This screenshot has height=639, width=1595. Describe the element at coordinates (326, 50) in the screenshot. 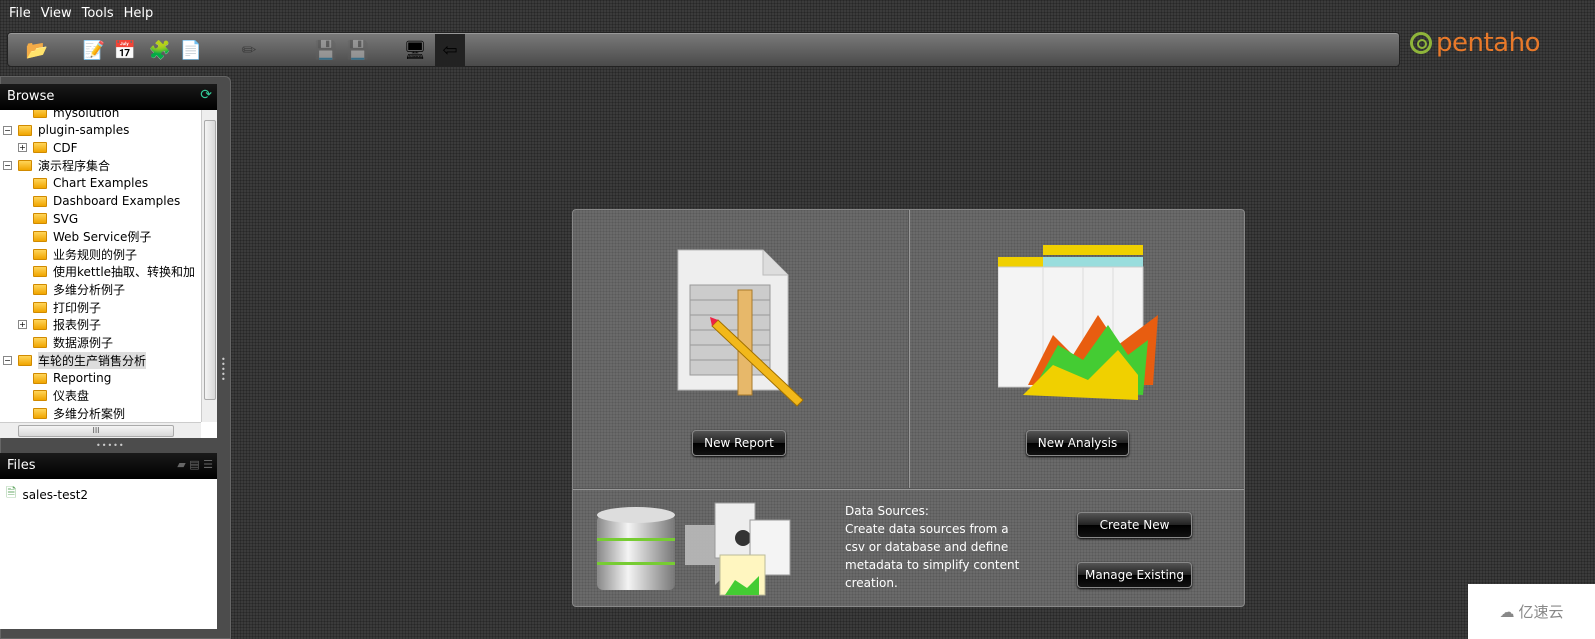

I see `save-icon: 💾` at that location.